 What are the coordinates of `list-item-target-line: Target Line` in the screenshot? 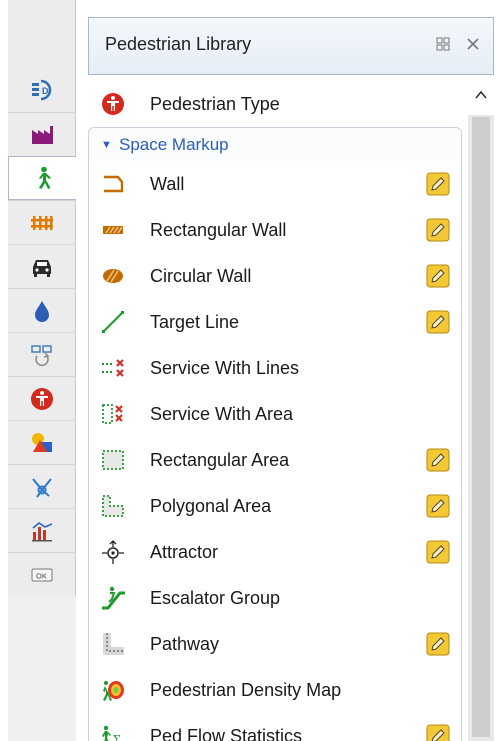 It's located at (278, 322).